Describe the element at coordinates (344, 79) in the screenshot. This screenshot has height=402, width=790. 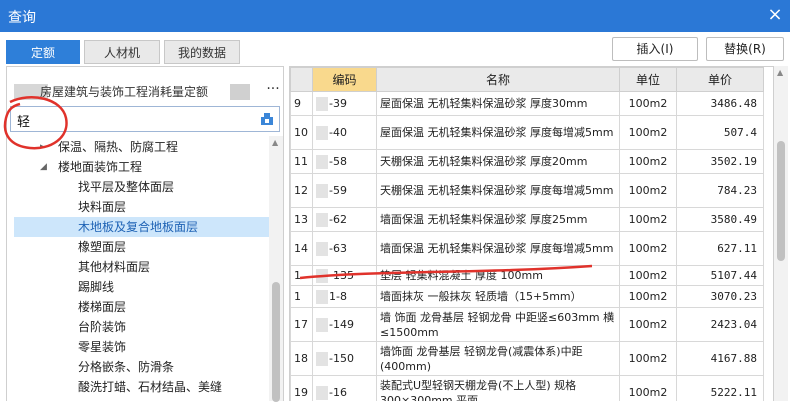
I see `column-header-code: 编码` at that location.